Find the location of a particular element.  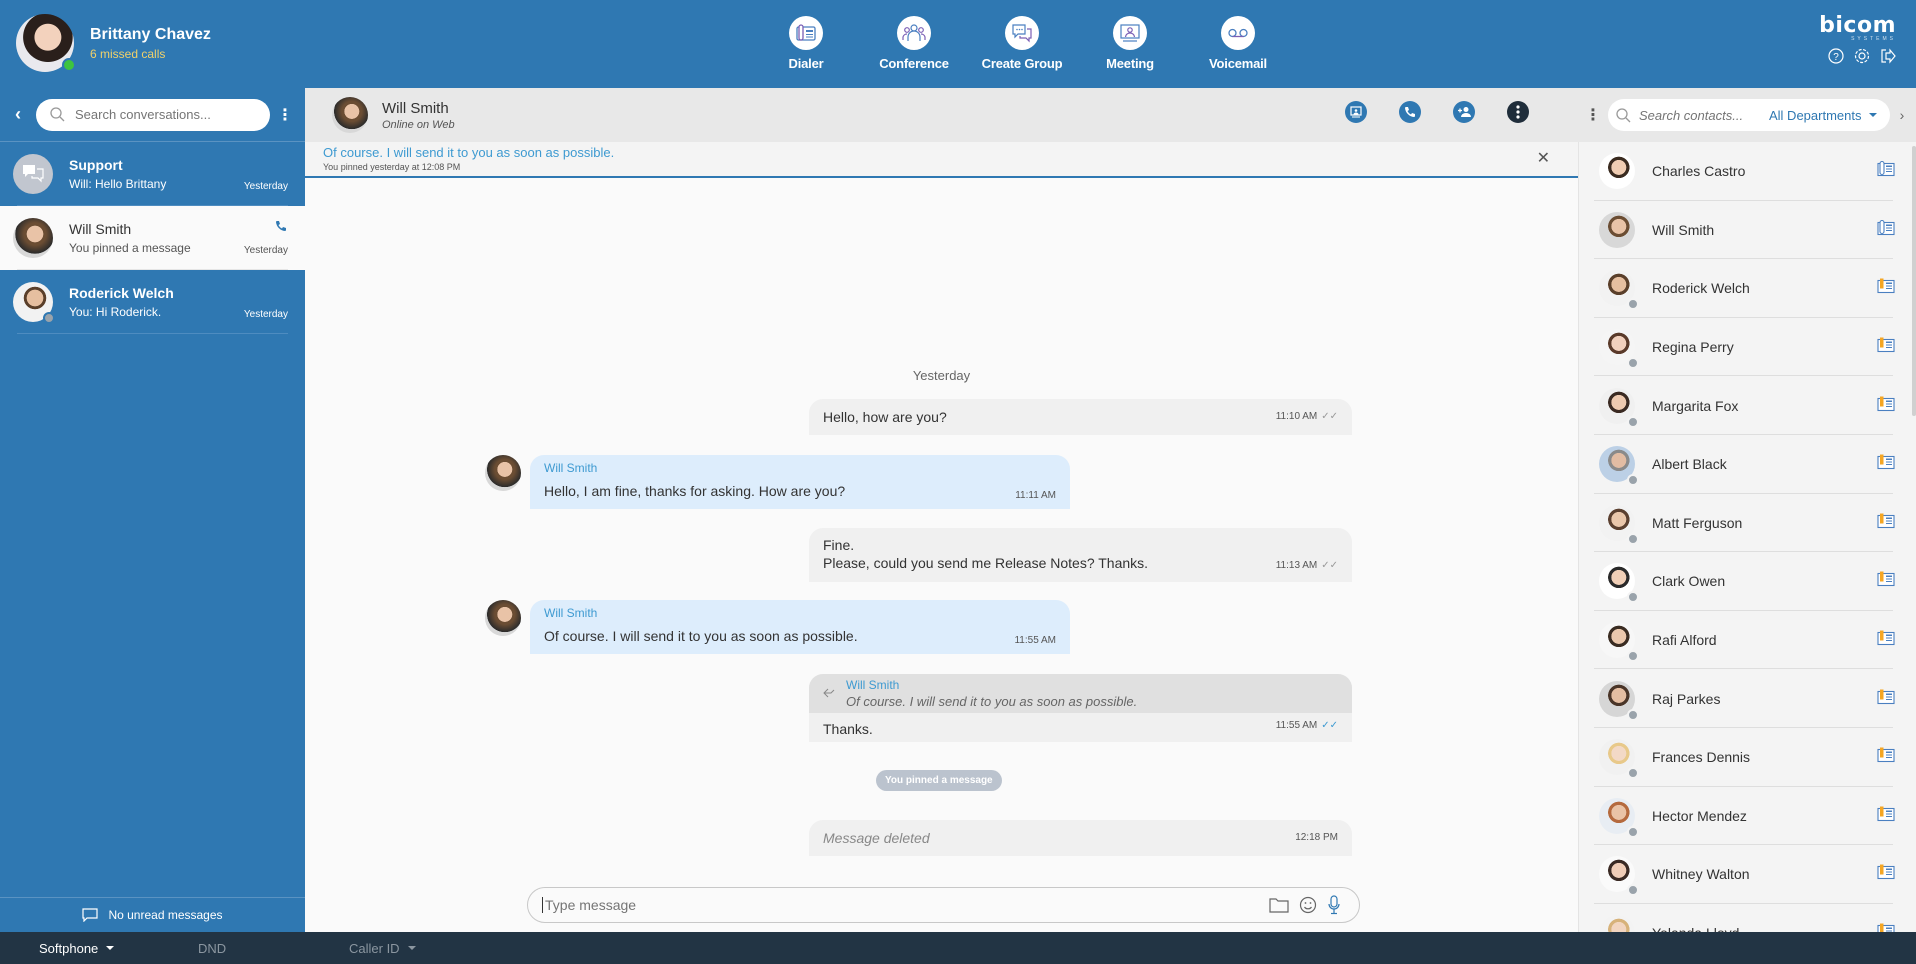

contact-search: All Departments is located at coordinates (1749, 115).